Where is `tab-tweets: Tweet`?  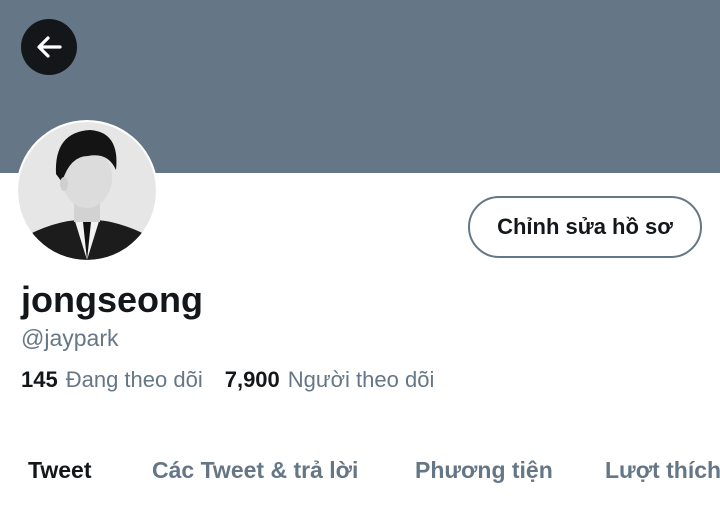
tab-tweets: Tweet is located at coordinates (59, 470).